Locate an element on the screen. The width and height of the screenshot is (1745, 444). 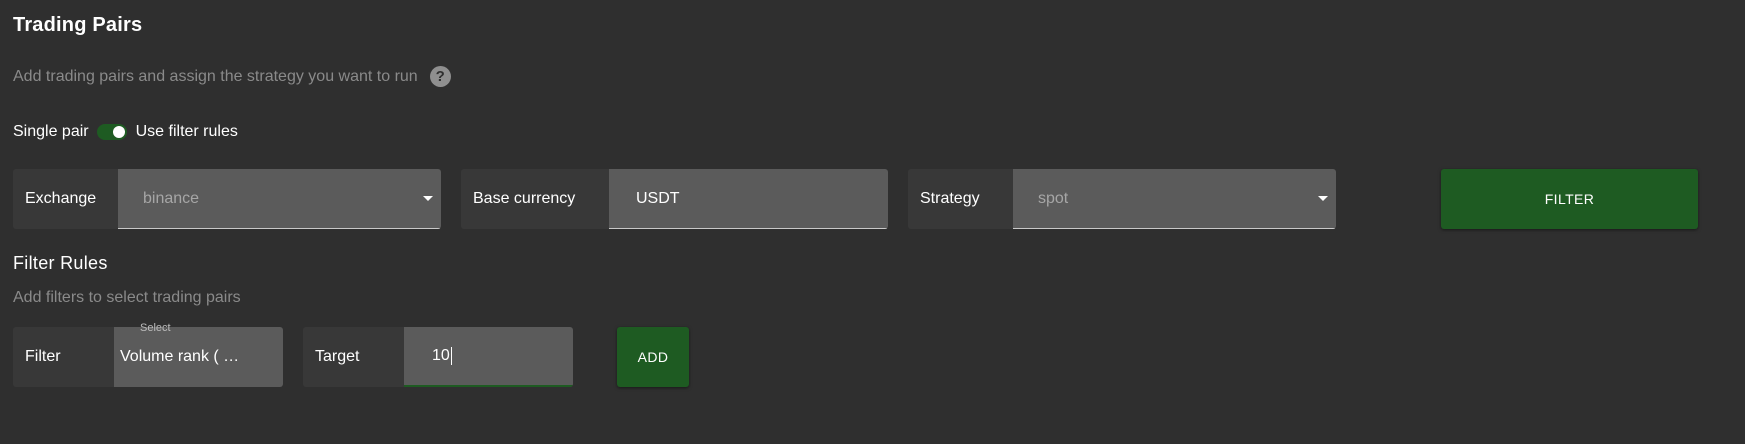
base-currency-field: Base currency USDT is located at coordinates (674, 199).